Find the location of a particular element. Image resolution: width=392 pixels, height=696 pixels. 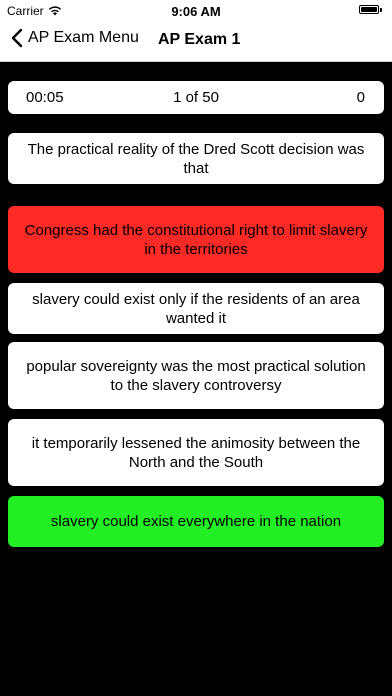

stats-bar: 00:05 1 of 50 0 is located at coordinates (196, 97).